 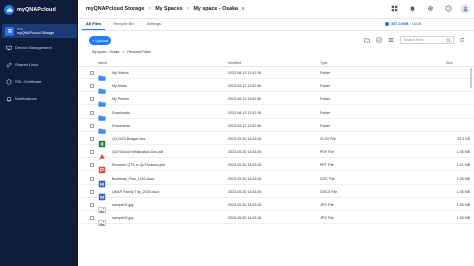 I want to click on excel-icon, so click(x=102, y=141).